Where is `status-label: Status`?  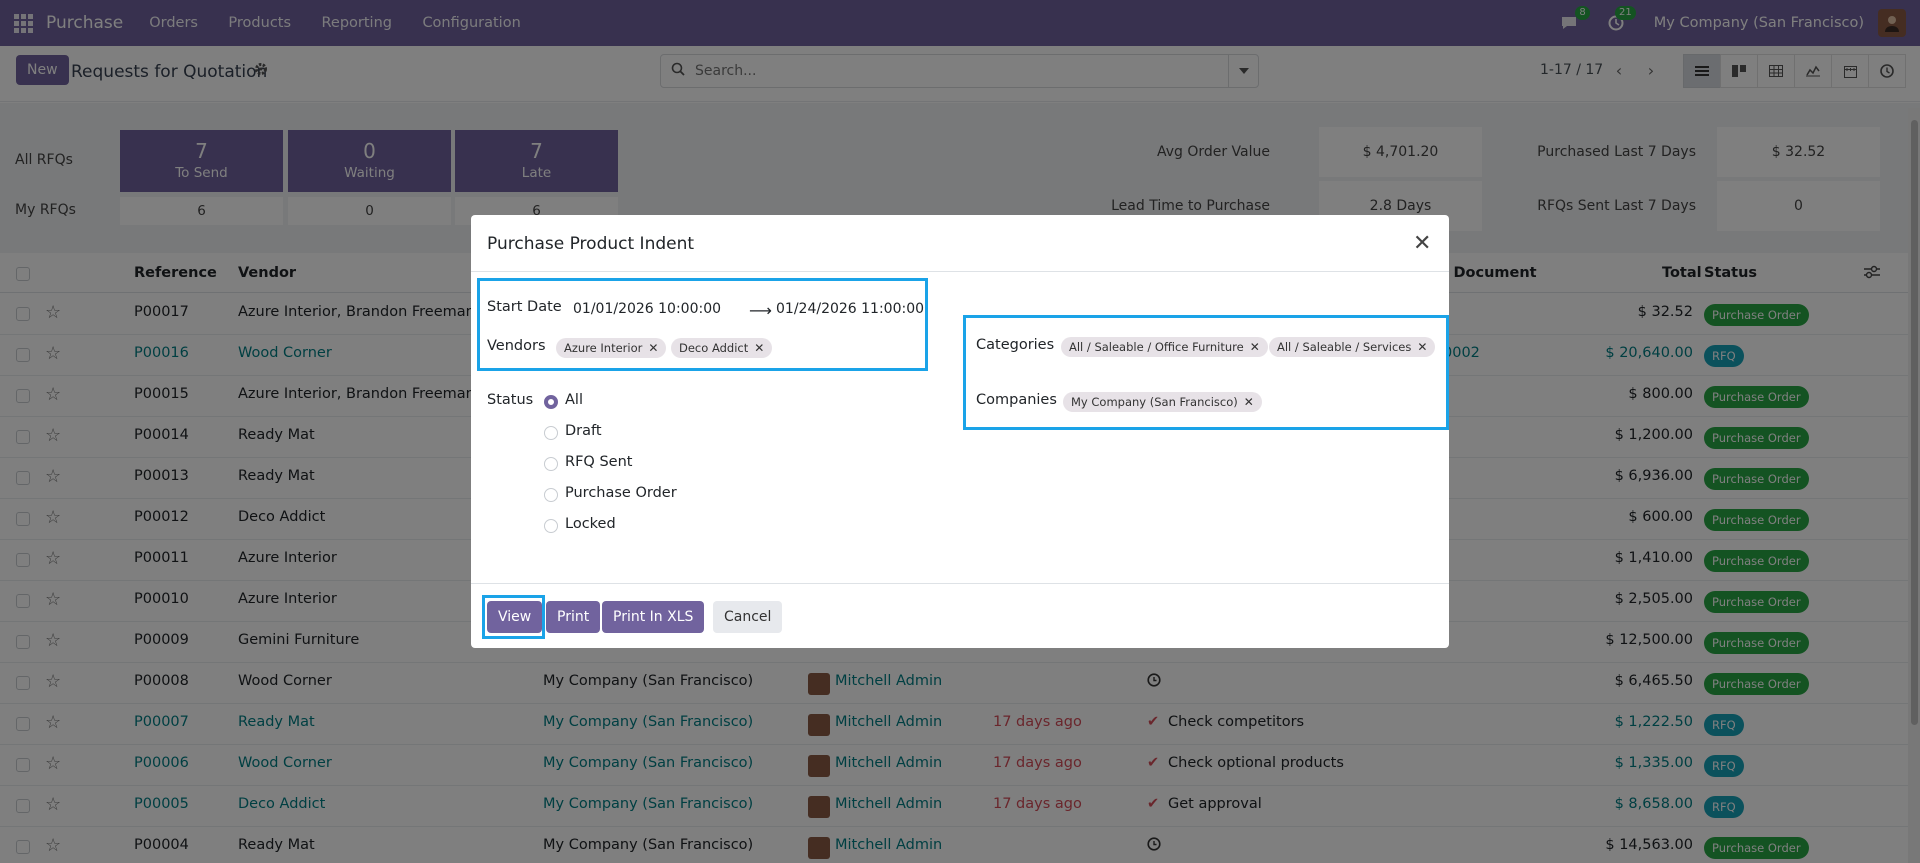
status-label: Status is located at coordinates (510, 400).